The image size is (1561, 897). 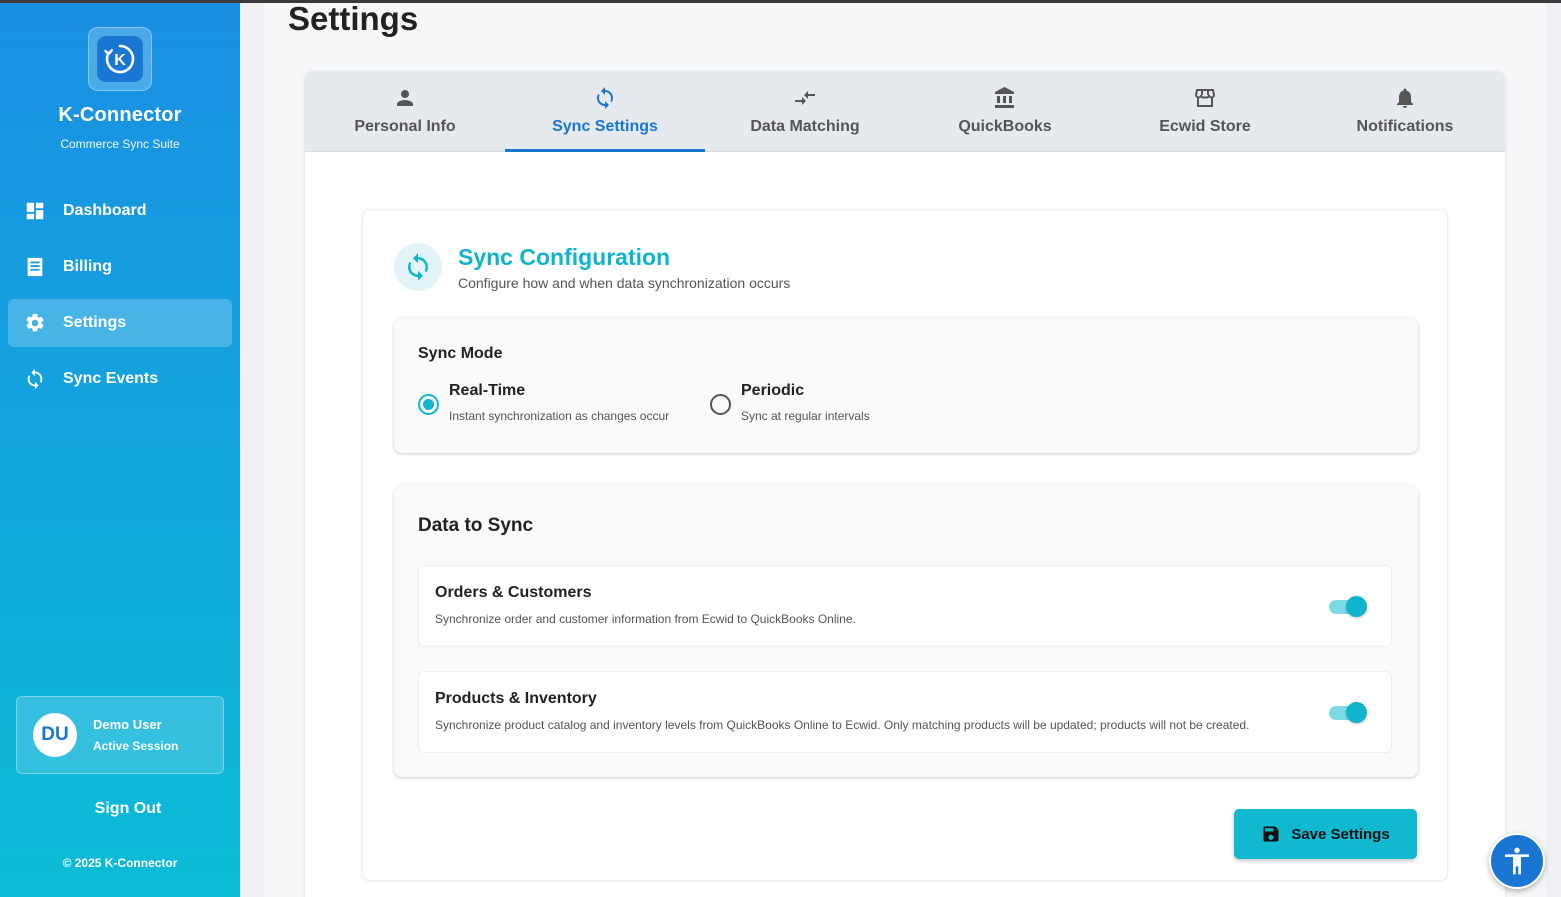 I want to click on app-name: K-Connector, so click(x=120, y=115).